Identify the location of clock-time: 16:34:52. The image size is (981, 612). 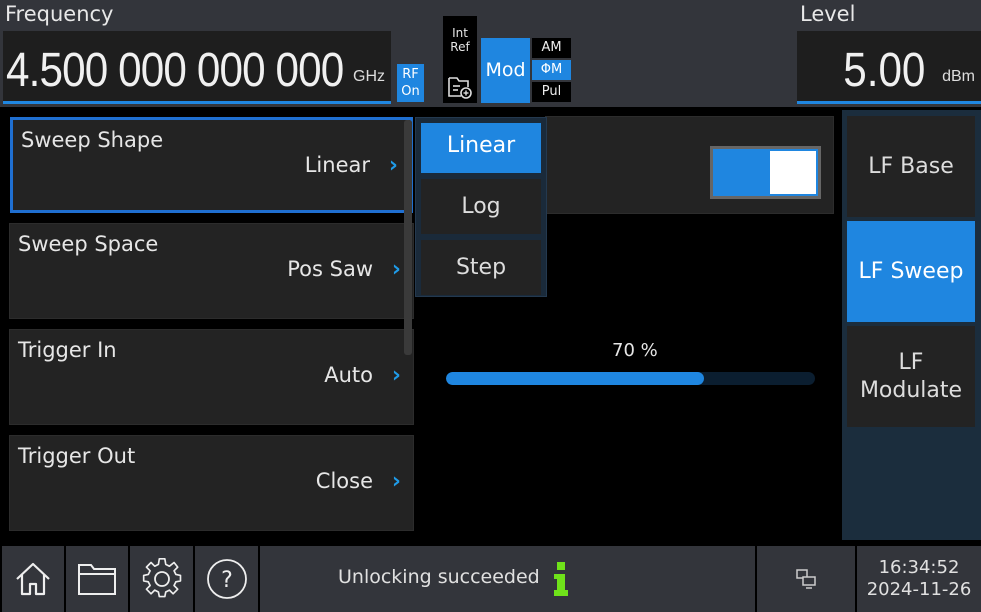
(919, 567).